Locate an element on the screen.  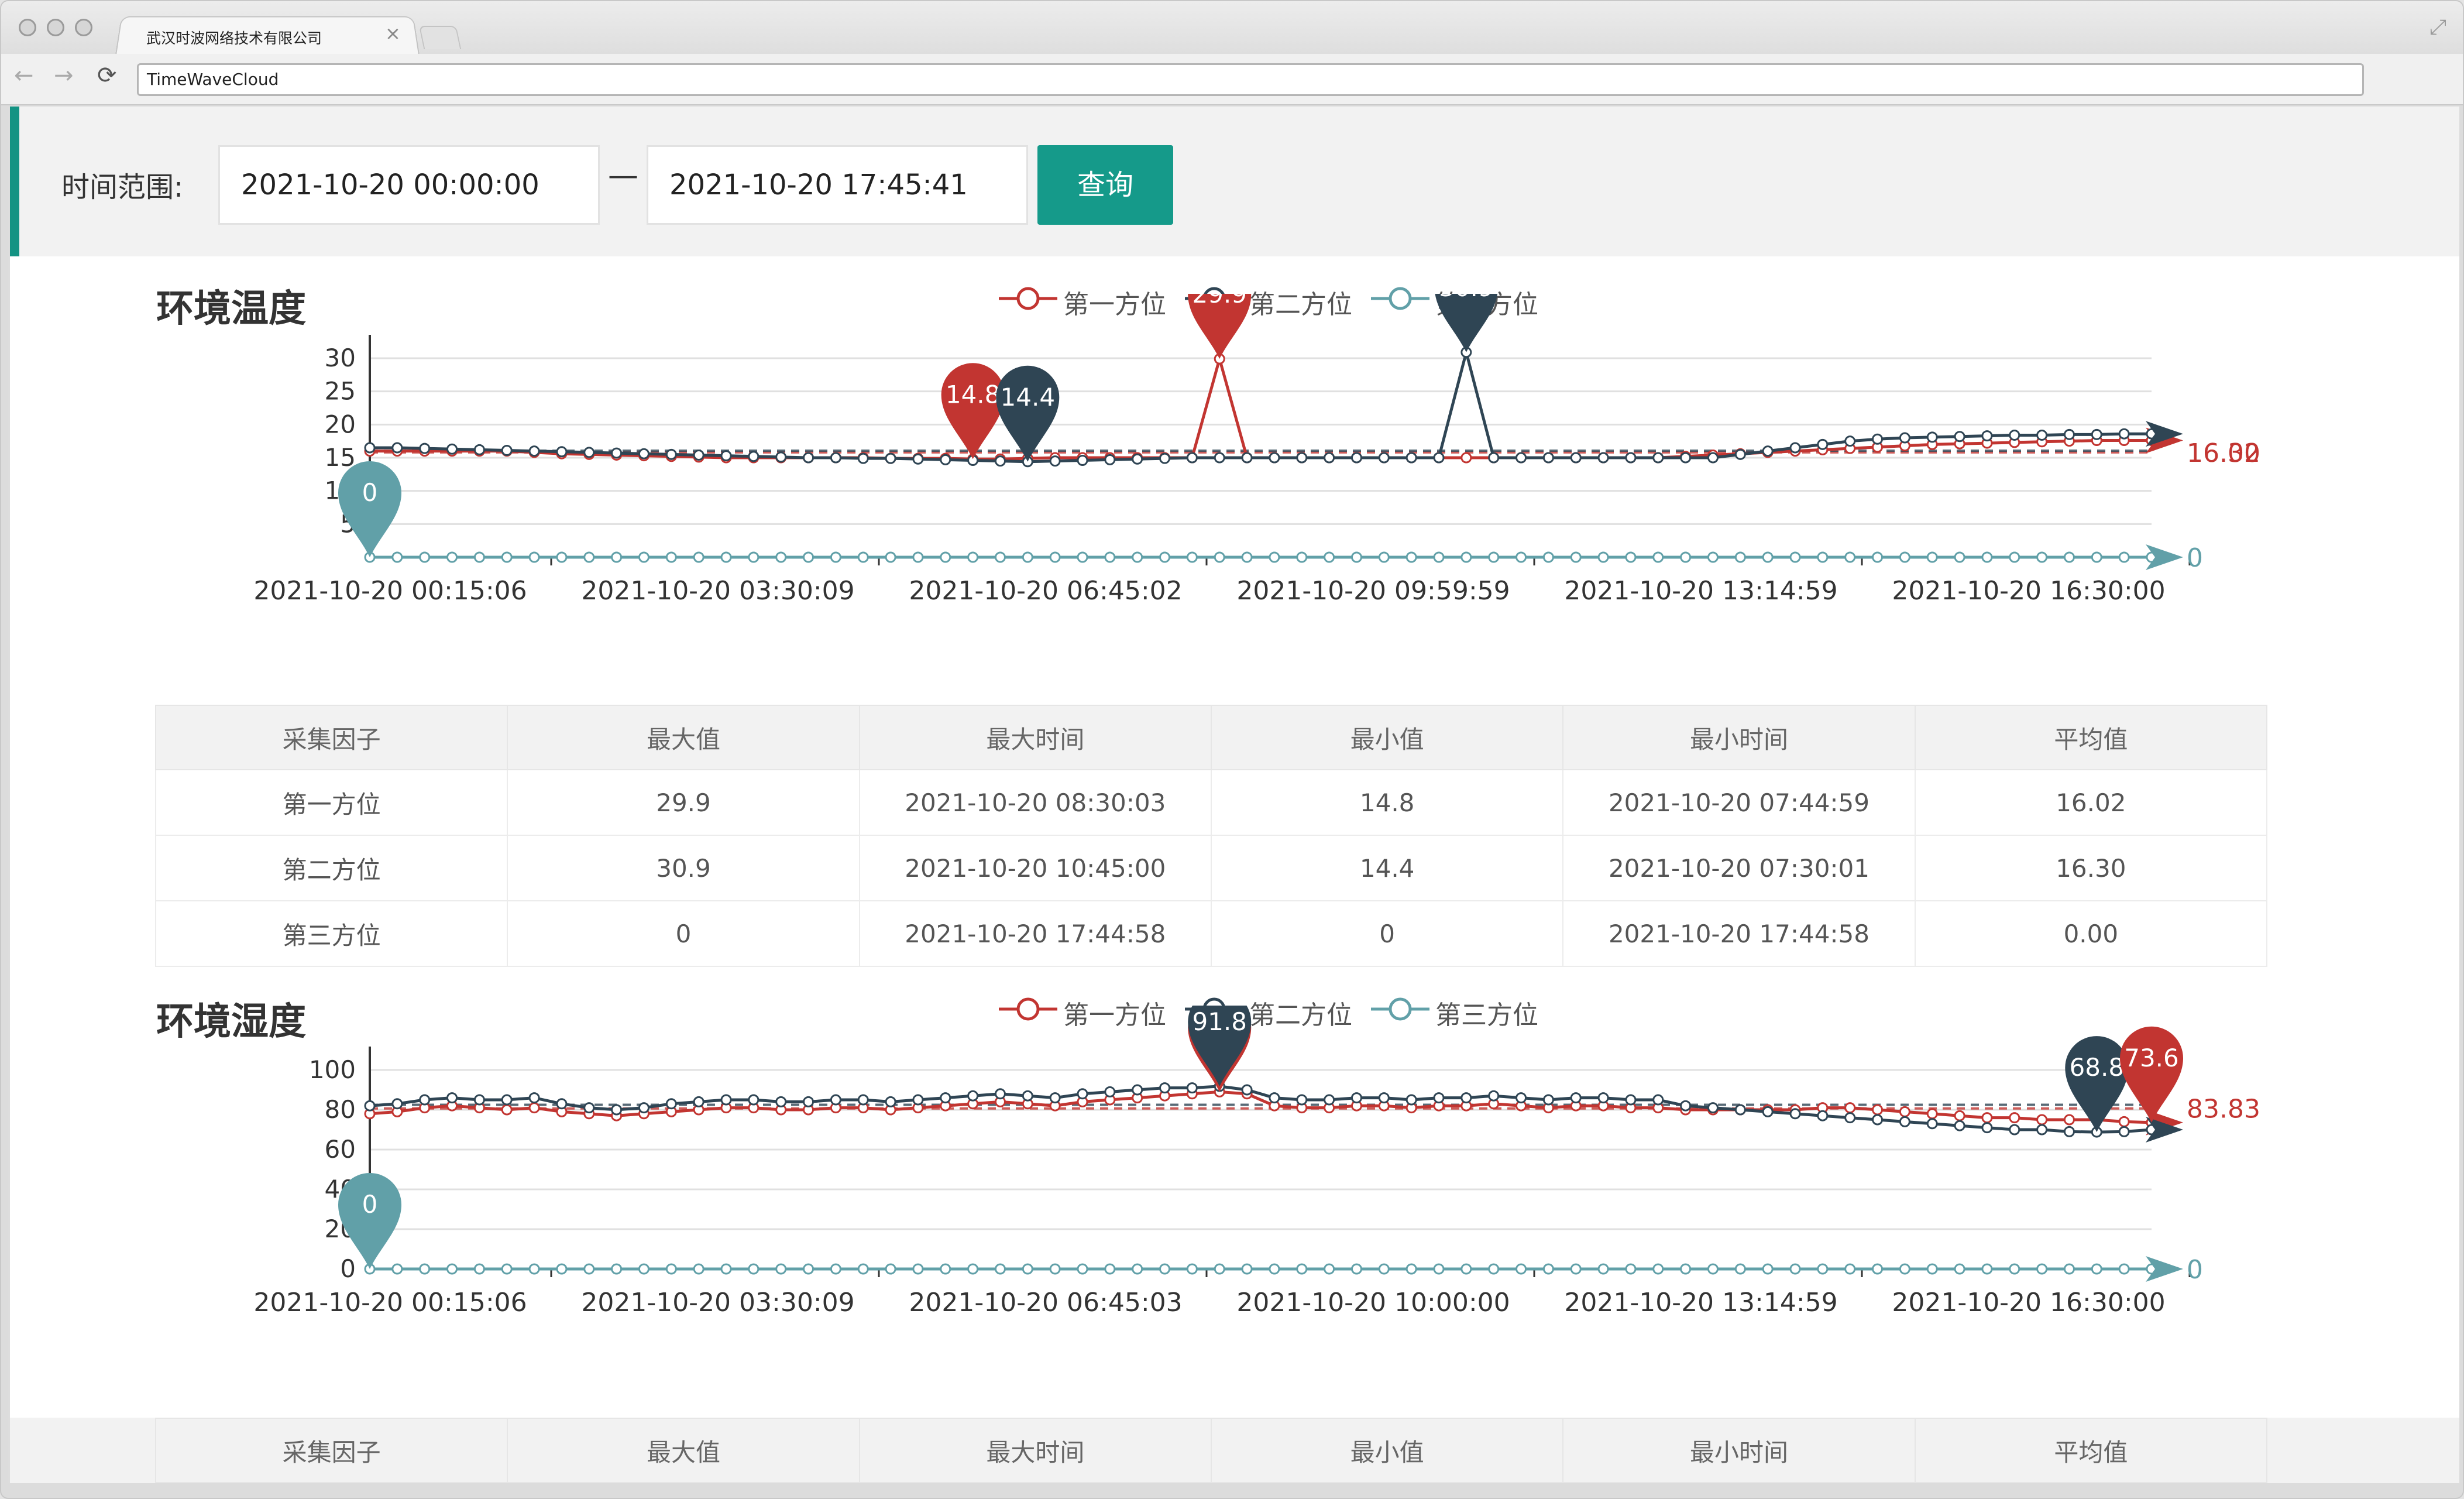
resize-icon: ⤢ is located at coordinates (2437, 27).